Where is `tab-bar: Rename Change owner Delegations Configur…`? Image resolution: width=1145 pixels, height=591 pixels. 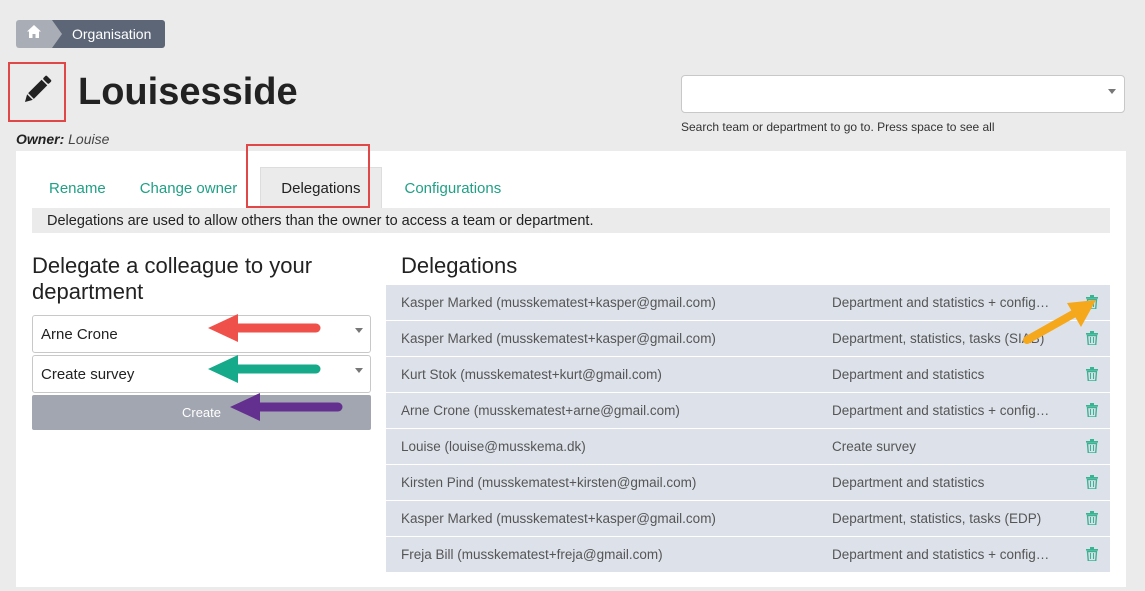 tab-bar: Rename Change owner Delegations Configur… is located at coordinates (275, 188).